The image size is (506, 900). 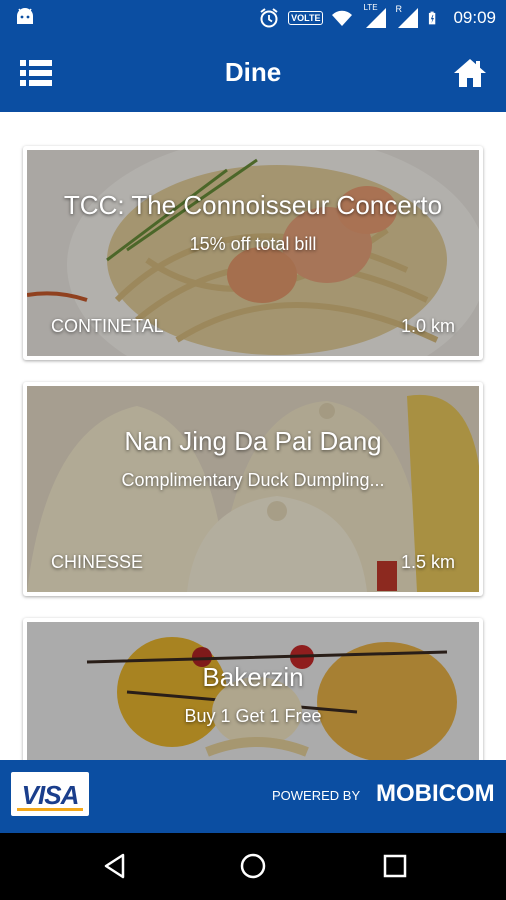 I want to click on restaurant-cuisine: CONTINETAL, so click(x=107, y=326).